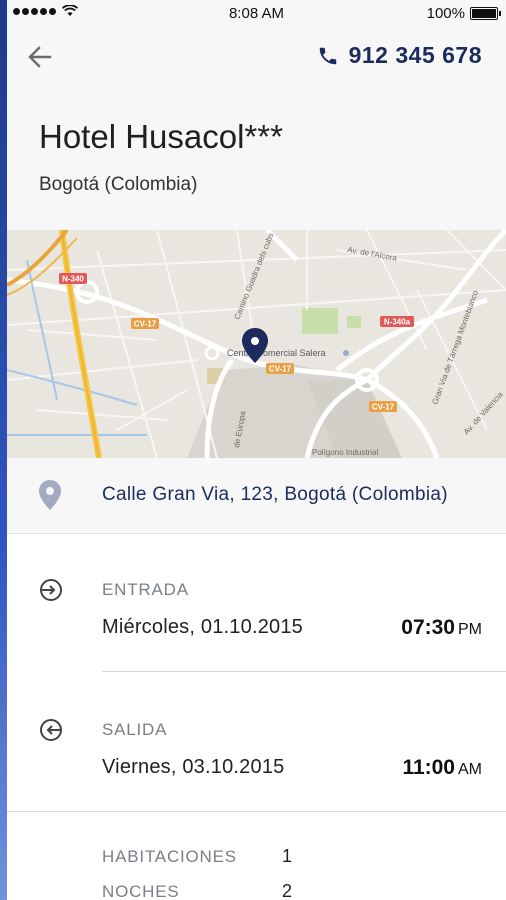 The image size is (506, 900). Describe the element at coordinates (470, 769) in the screenshot. I see `checkout-ampm: AM` at that location.